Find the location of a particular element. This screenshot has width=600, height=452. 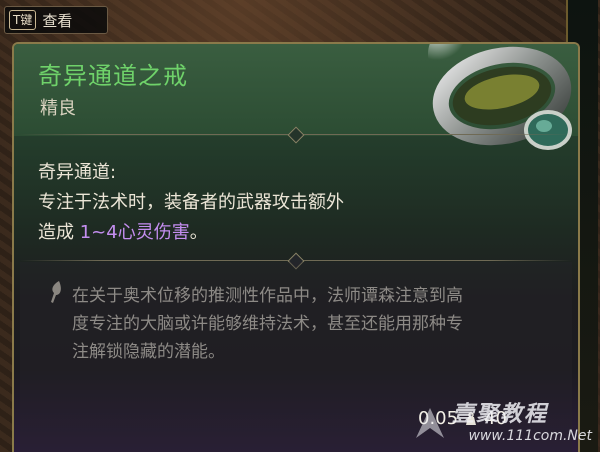

effect-description-line-2: 造成 1~4心灵伤害。 is located at coordinates (123, 231).